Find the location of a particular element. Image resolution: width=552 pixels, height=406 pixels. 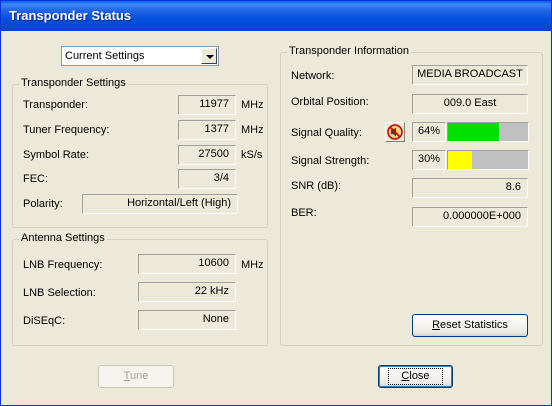

transponder-label: Transponder: is located at coordinates (56, 105).